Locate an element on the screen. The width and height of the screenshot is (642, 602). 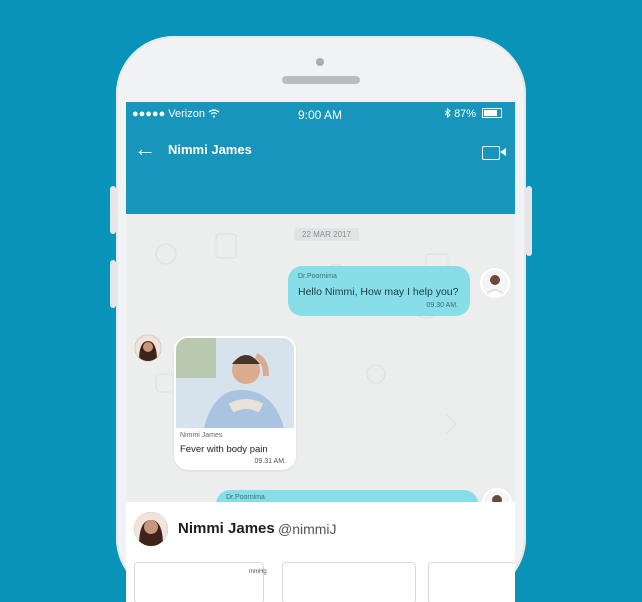
message-time: 09.30 AM. is located at coordinates (442, 305).